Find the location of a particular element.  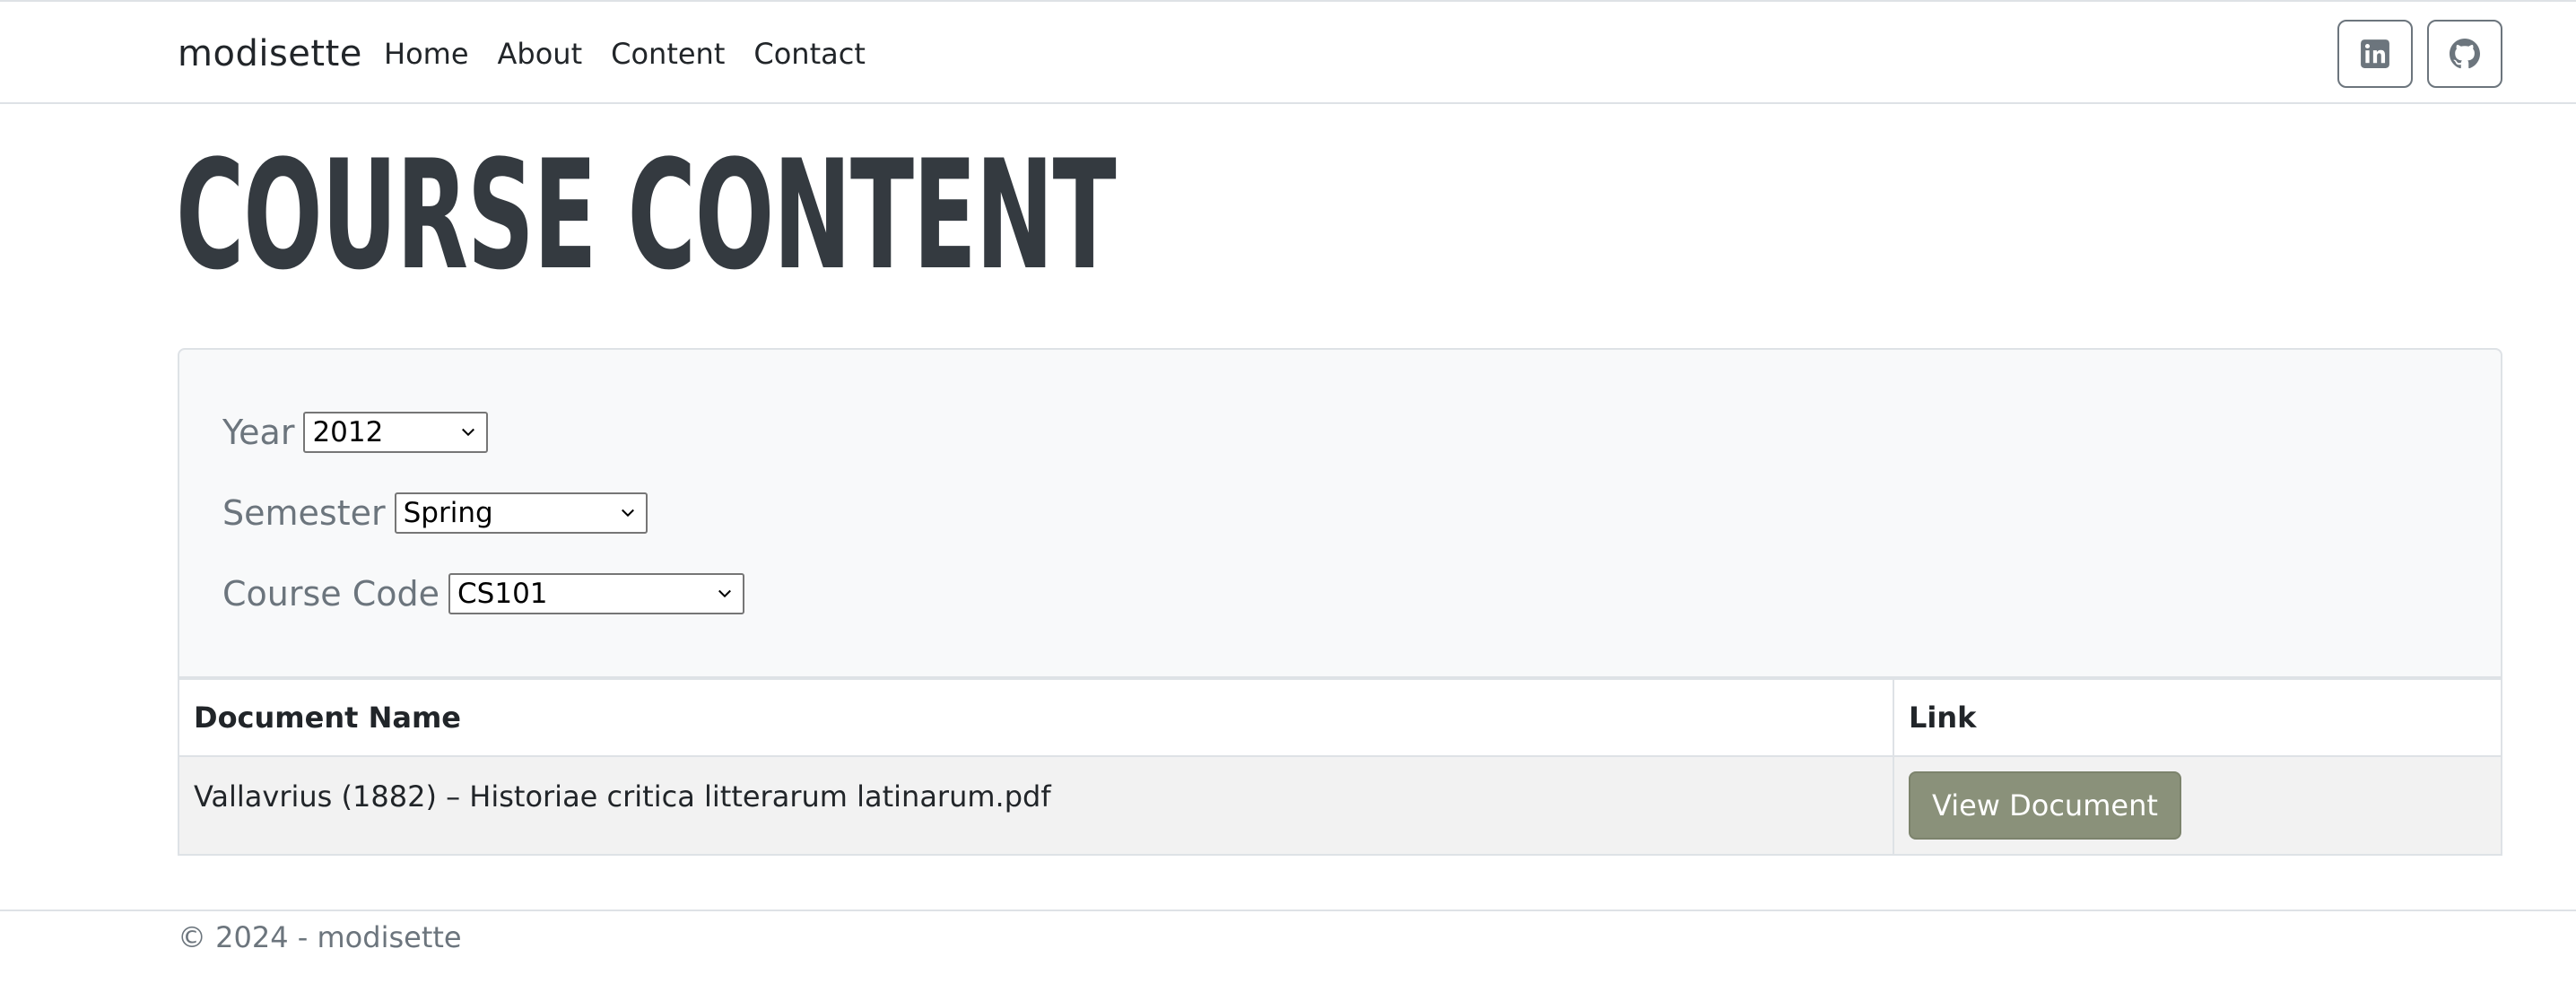

linkedin-button is located at coordinates (2375, 54).